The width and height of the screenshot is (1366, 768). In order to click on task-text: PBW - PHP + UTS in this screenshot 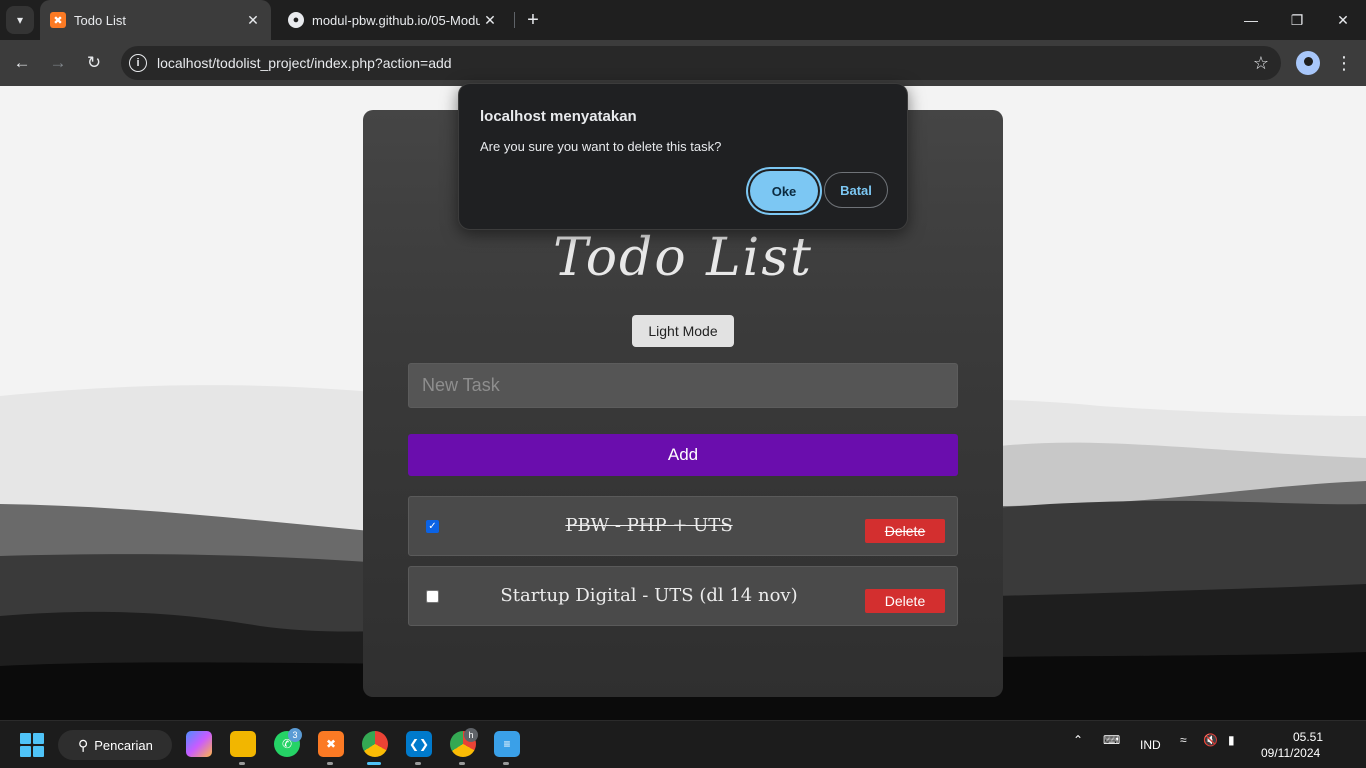, I will do `click(649, 525)`.